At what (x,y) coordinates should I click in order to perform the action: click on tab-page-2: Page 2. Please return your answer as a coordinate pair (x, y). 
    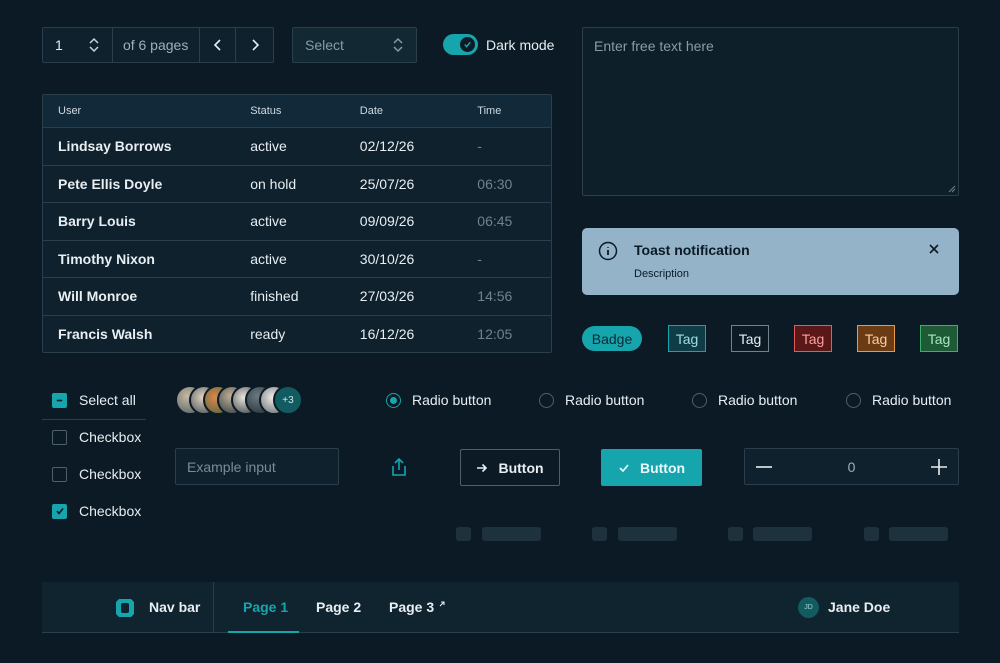
    Looking at the image, I should click on (338, 607).